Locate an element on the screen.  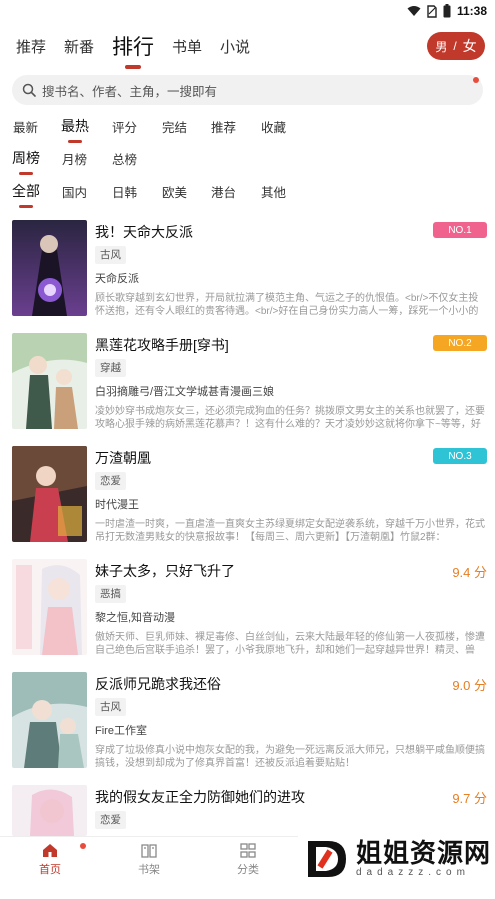
book-title: 我的假女友正全力防御她们的进攻 is located at coordinates (200, 797).